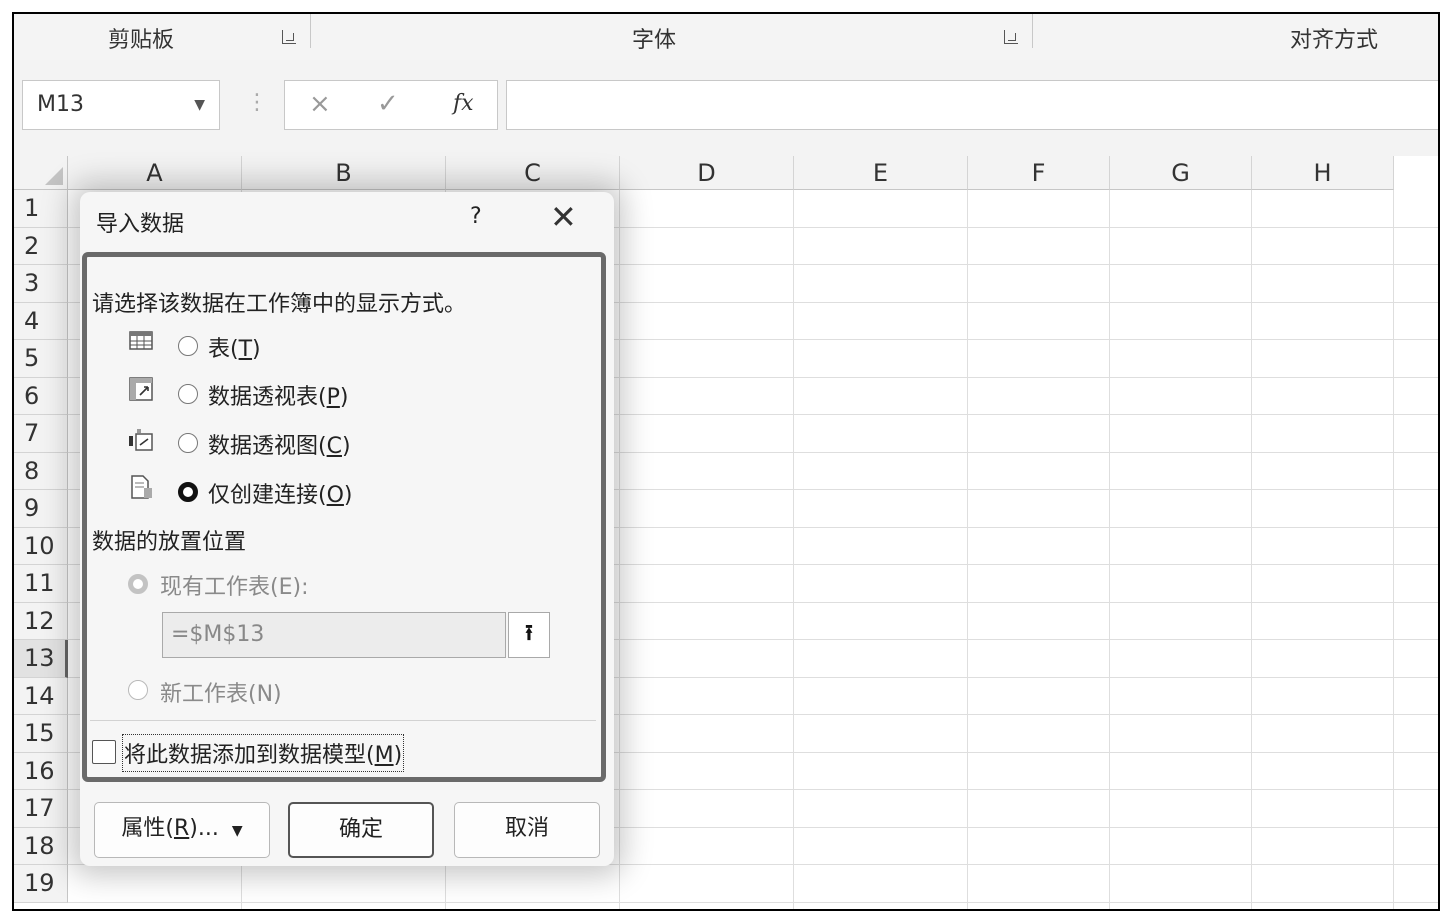  I want to click on upload-arrow-icon: ⭱, so click(529, 633).